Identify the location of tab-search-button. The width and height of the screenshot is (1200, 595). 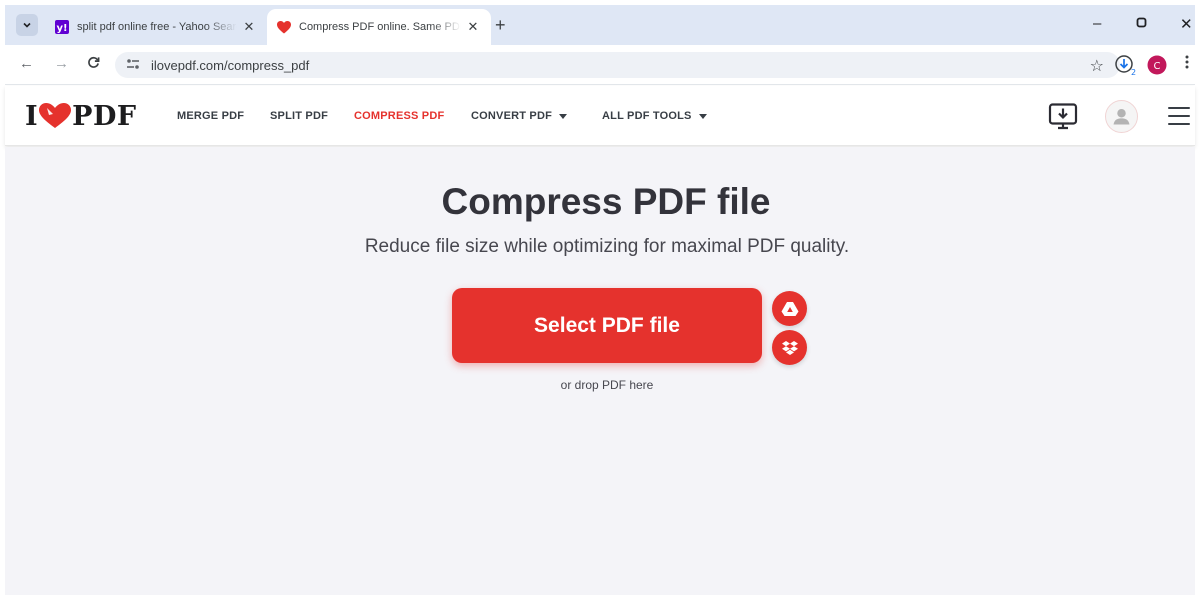
(27, 25).